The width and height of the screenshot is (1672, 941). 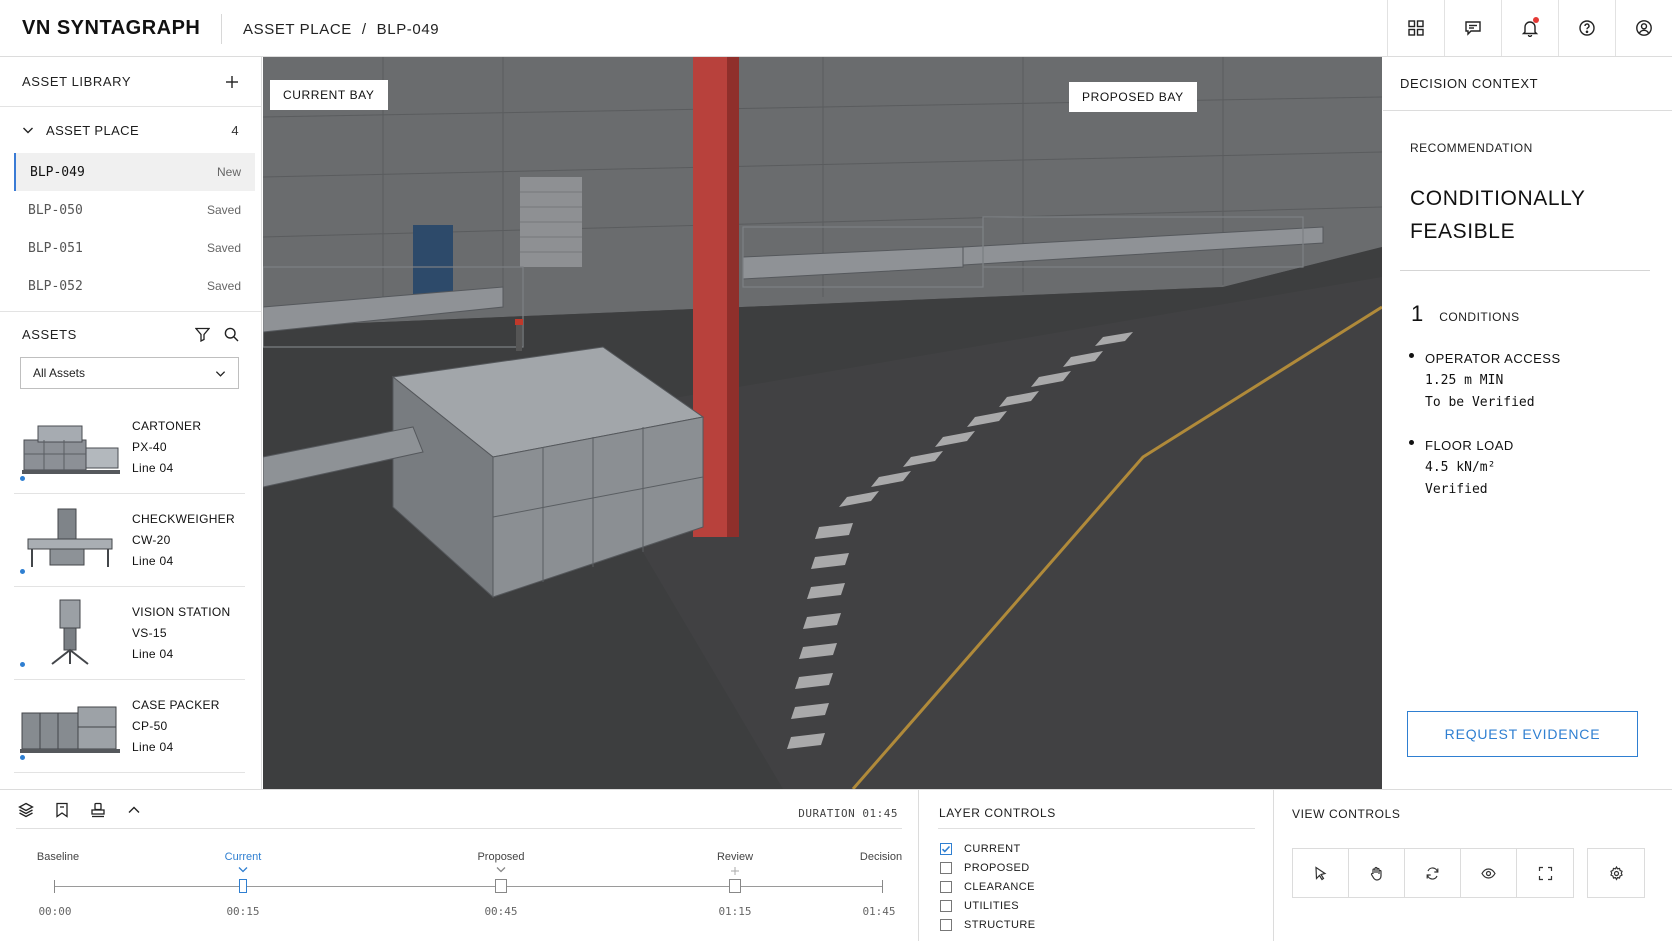 I want to click on view-settings-button, so click(x=1616, y=873).